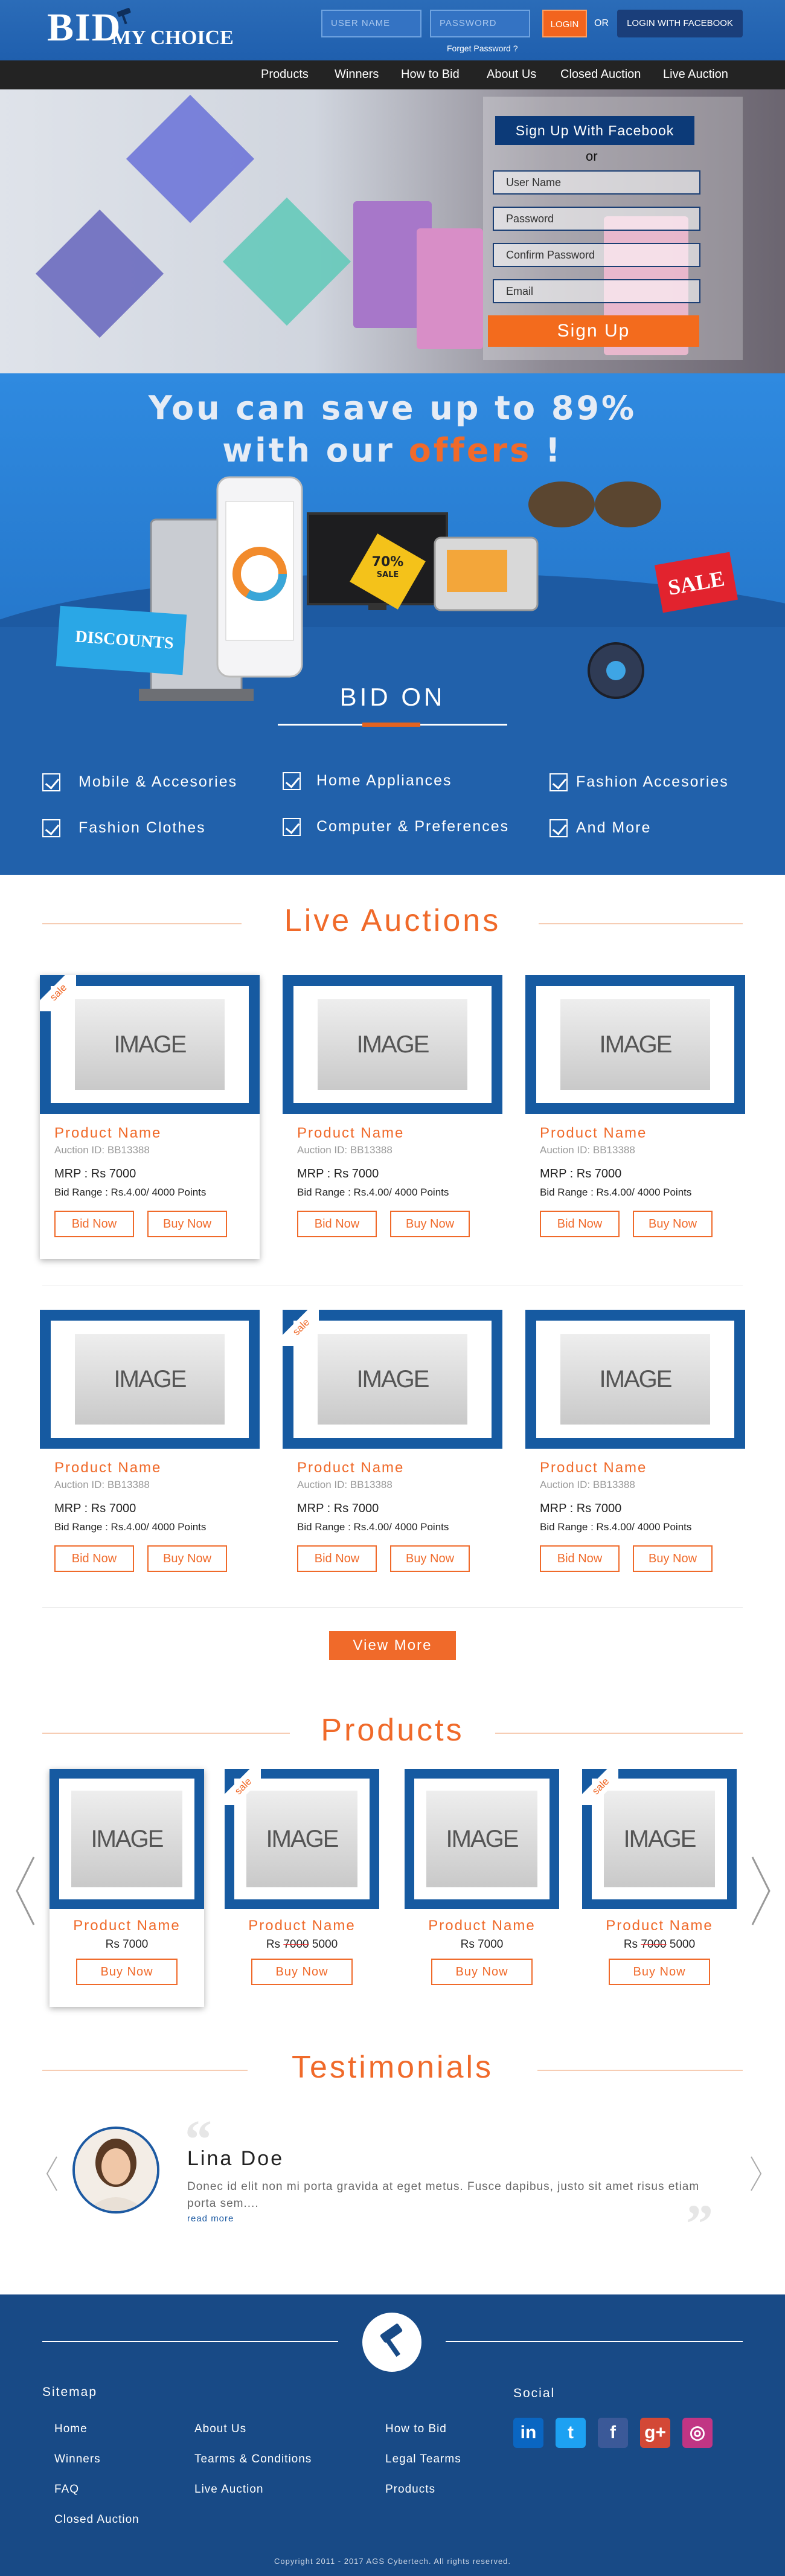 The image size is (785, 2576). Describe the element at coordinates (253, 2459) in the screenshot. I see `footer-link-terms: Tearms & Conditions` at that location.